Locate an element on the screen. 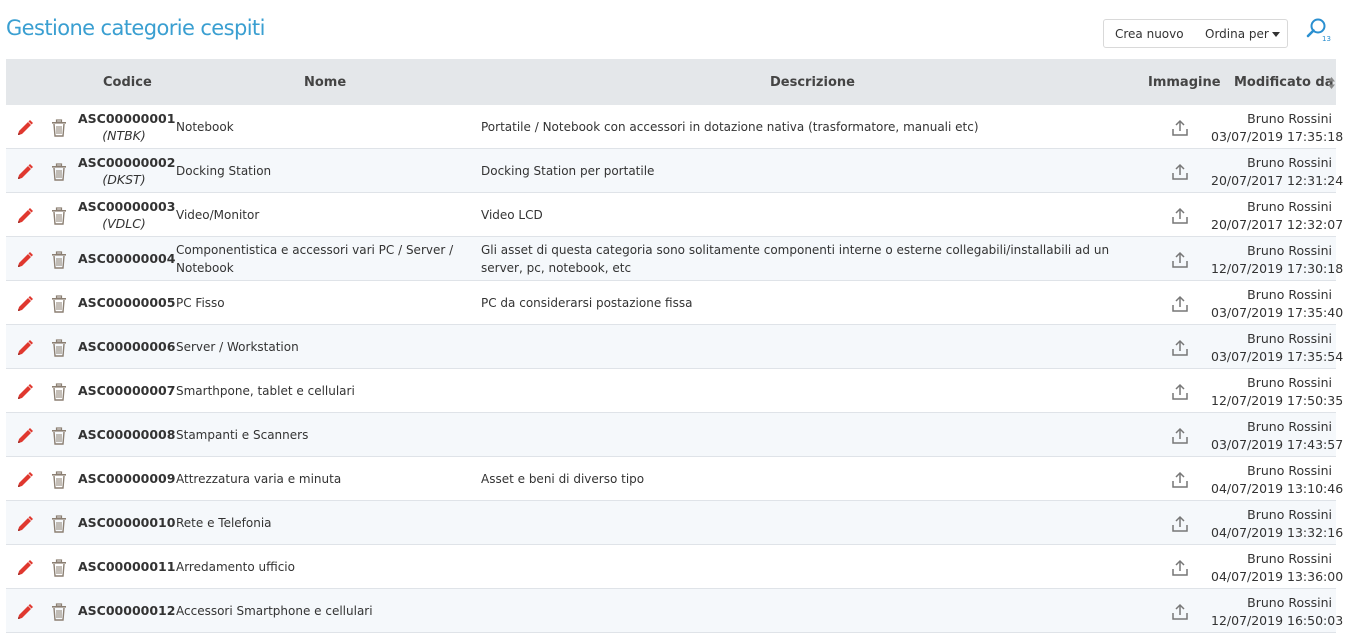 Image resolution: width=1346 pixels, height=639 pixels. category-name: Stampanti e Scanners is located at coordinates (242, 435).